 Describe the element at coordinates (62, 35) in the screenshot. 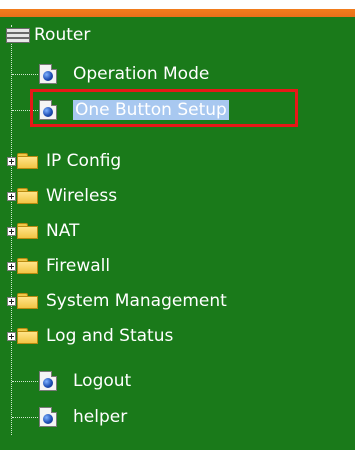

I see `tree-root-label: Router` at that location.